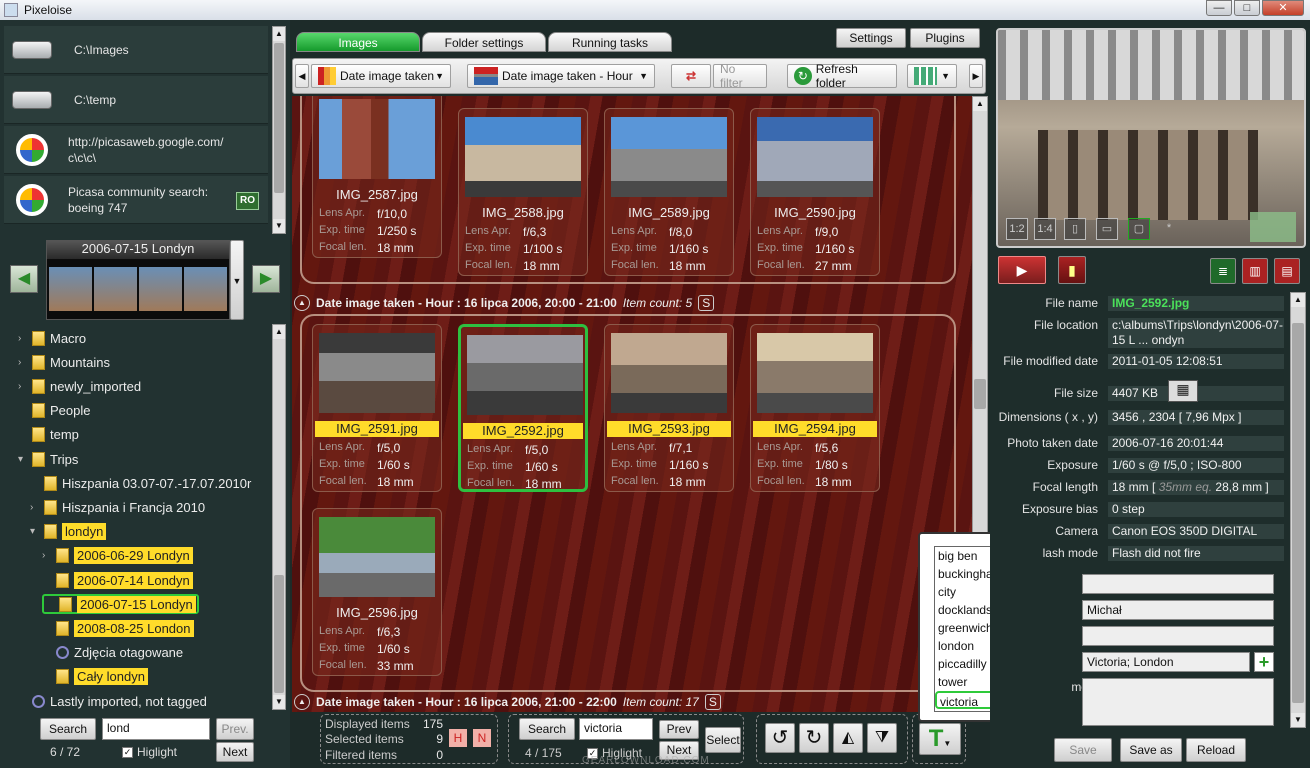  I want to click on tree-item: Zdjęcia otagowane, so click(112, 653).